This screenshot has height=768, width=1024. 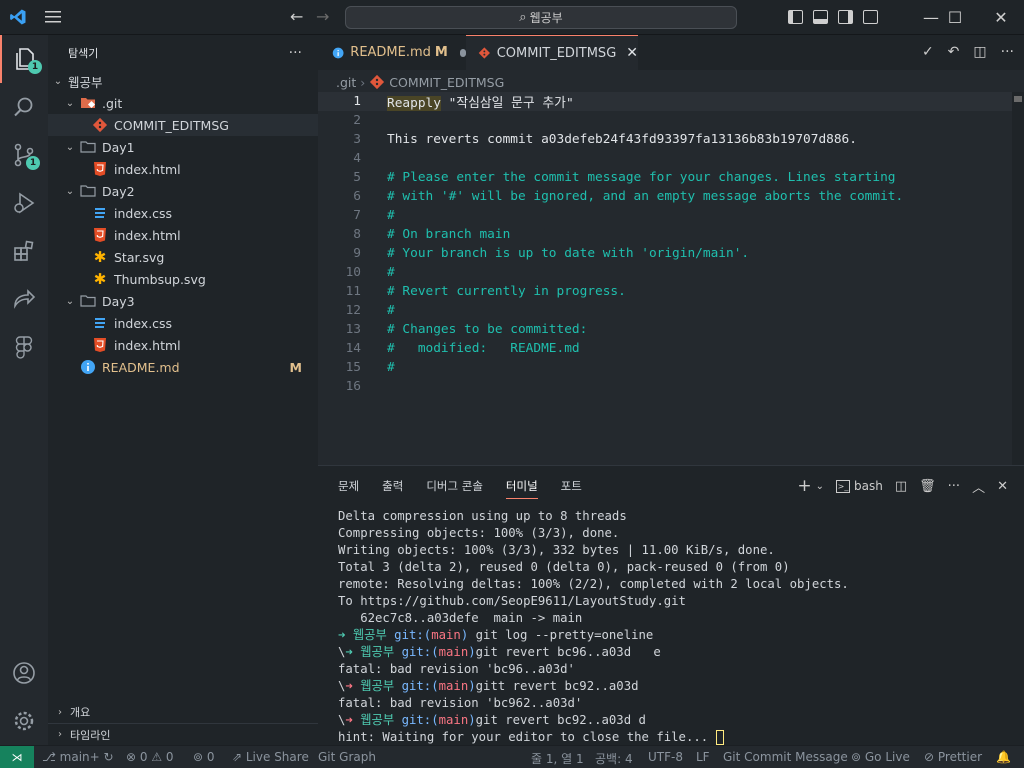 I want to click on indentation-status: 공백: 4, so click(x=614, y=758).